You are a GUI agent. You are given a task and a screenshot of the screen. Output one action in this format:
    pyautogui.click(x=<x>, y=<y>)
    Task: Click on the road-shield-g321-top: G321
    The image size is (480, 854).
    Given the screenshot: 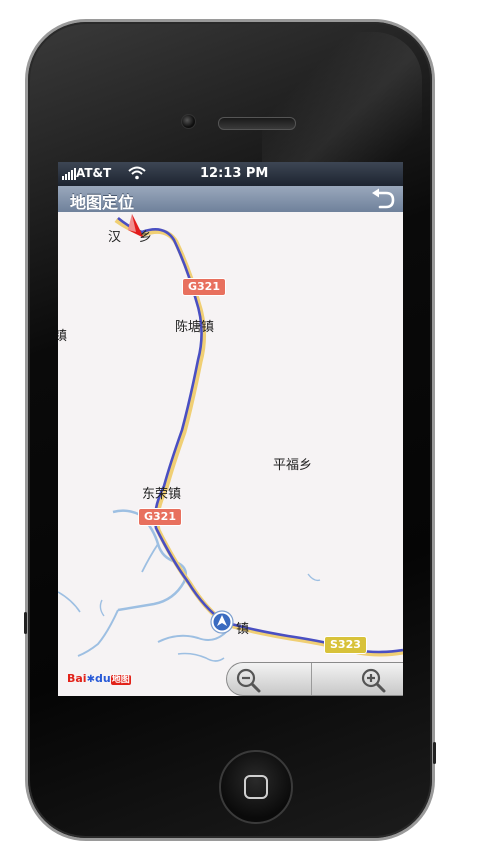 What is the action you would take?
    pyautogui.click(x=204, y=287)
    